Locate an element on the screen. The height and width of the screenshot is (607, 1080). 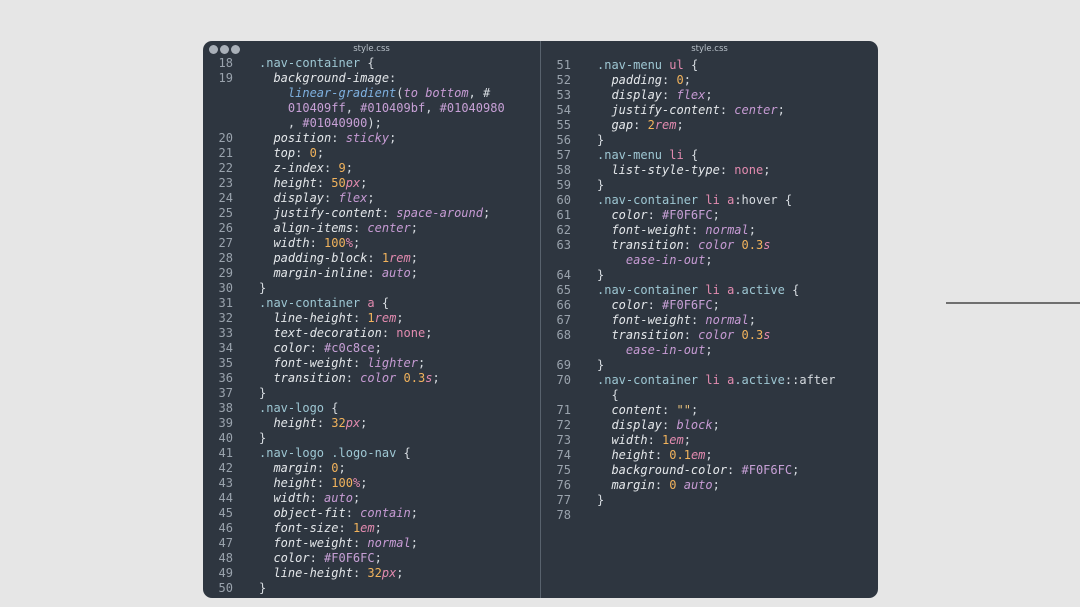
code-line: 20 position: sticky; is located at coordinates (371, 138).